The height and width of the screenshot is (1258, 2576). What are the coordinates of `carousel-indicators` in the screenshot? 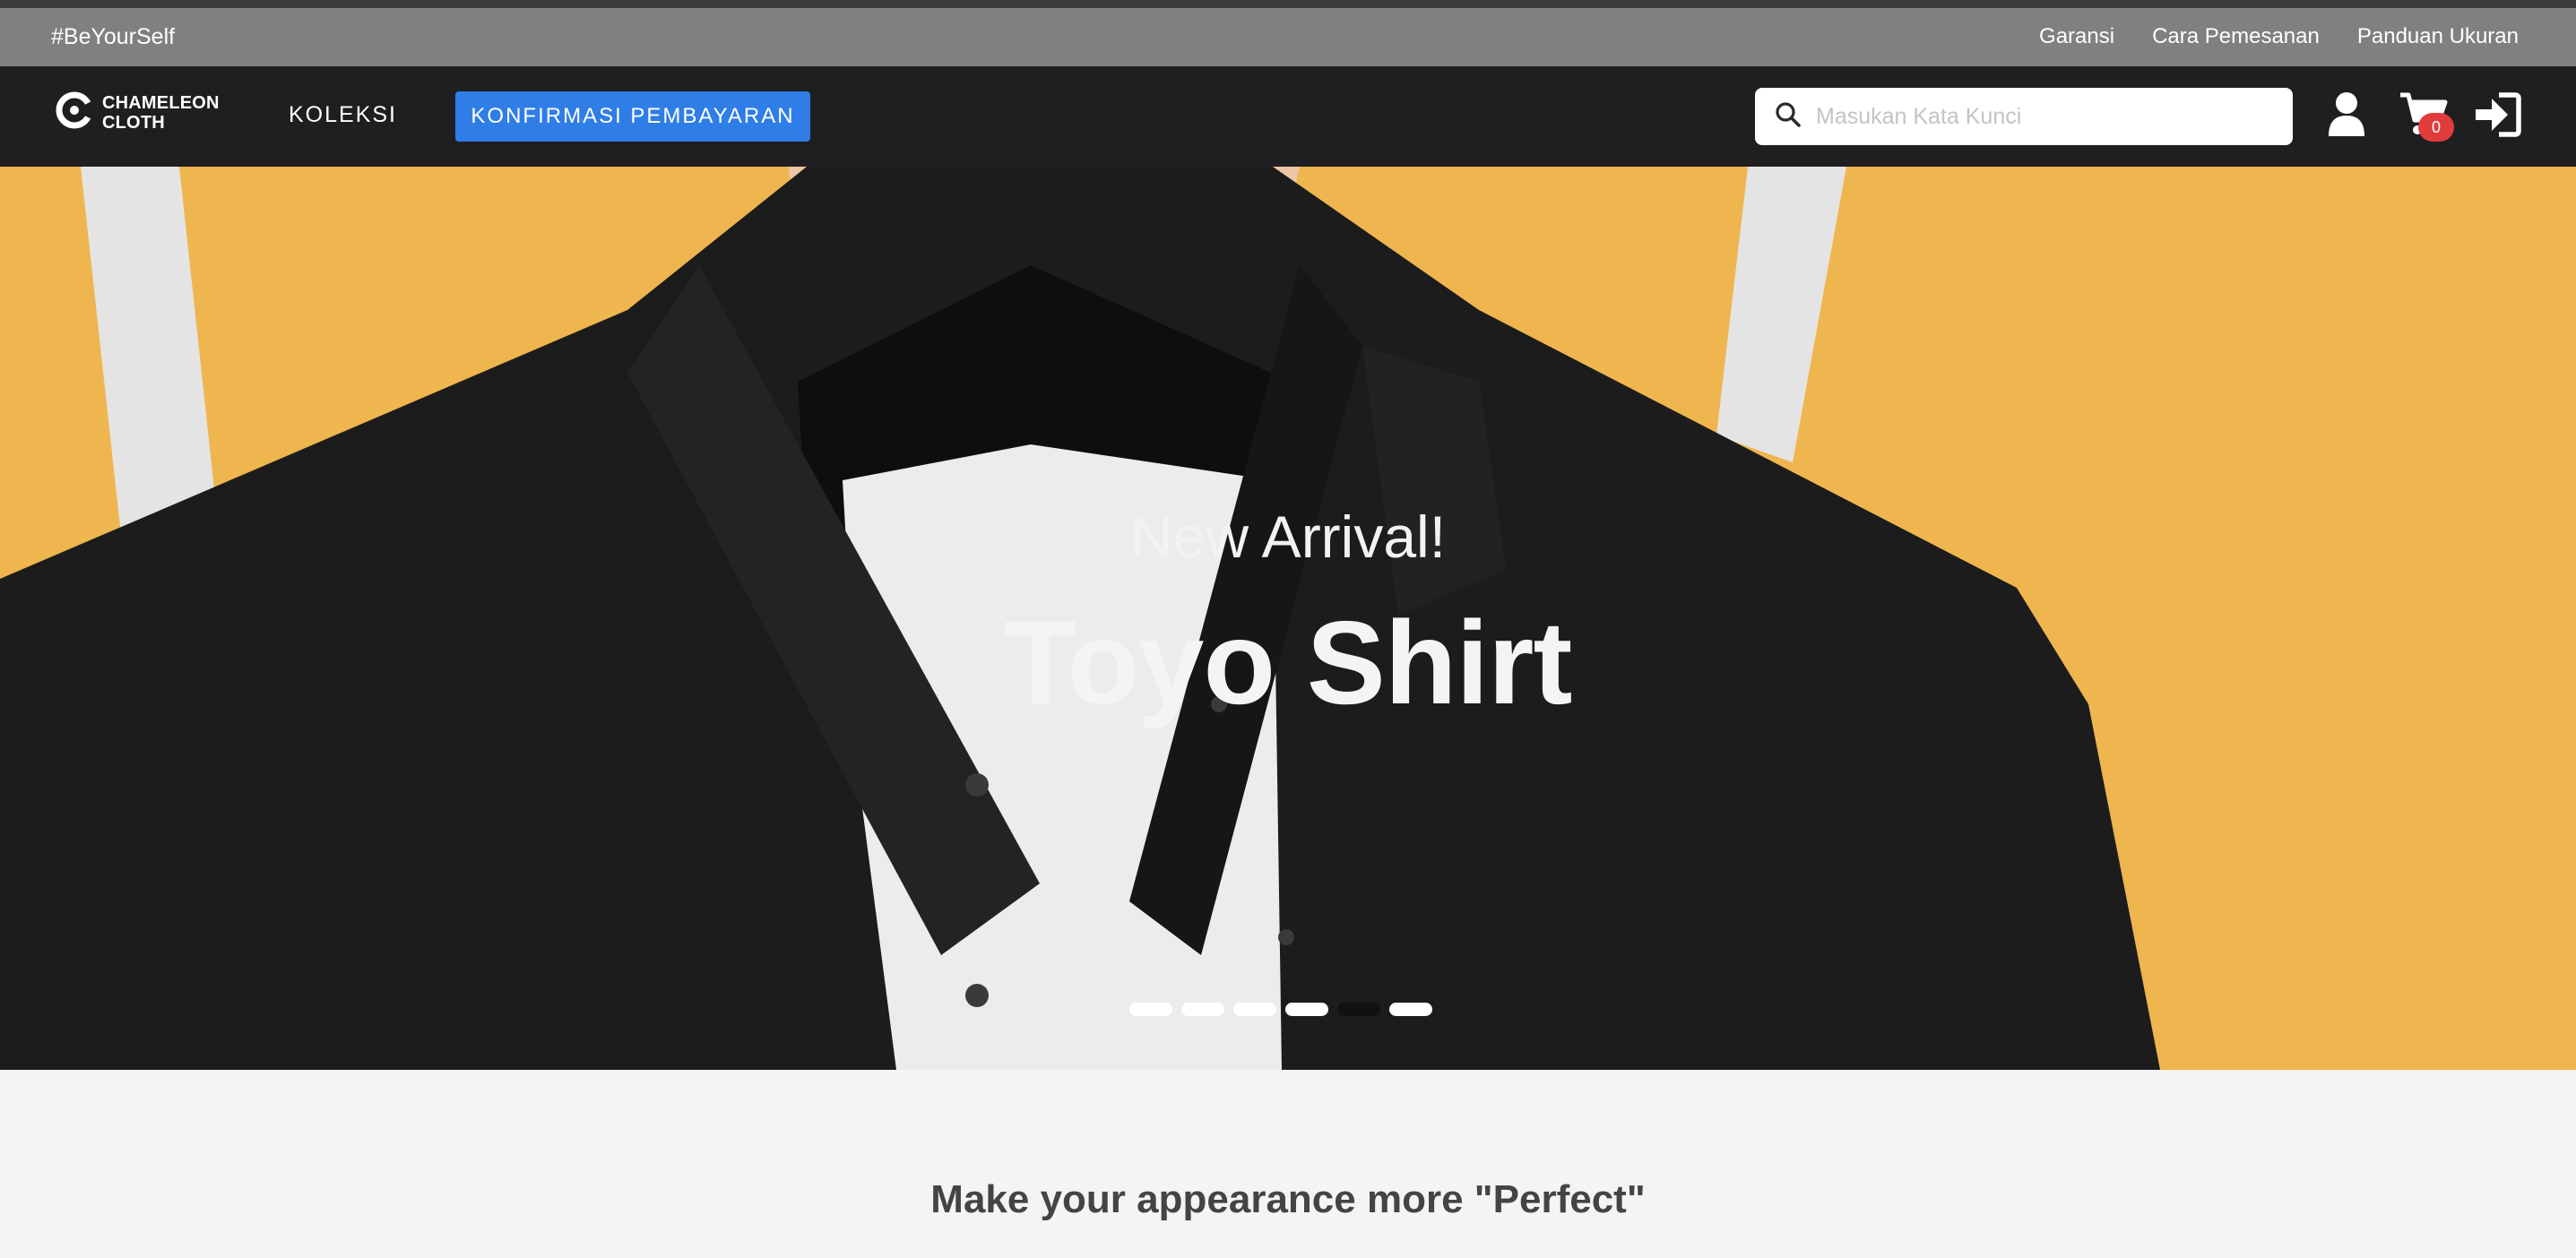 It's located at (1280, 1009).